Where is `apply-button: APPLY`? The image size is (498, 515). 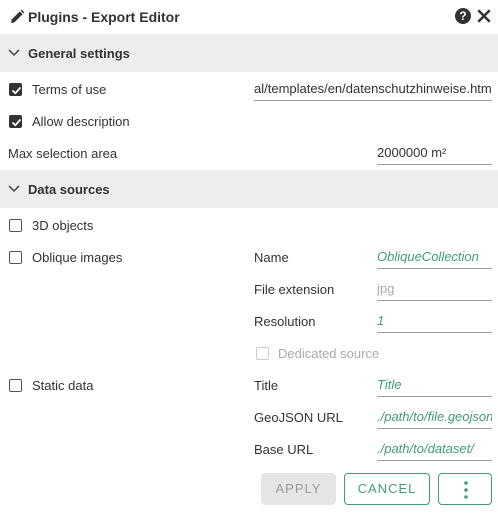 apply-button: APPLY is located at coordinates (298, 489).